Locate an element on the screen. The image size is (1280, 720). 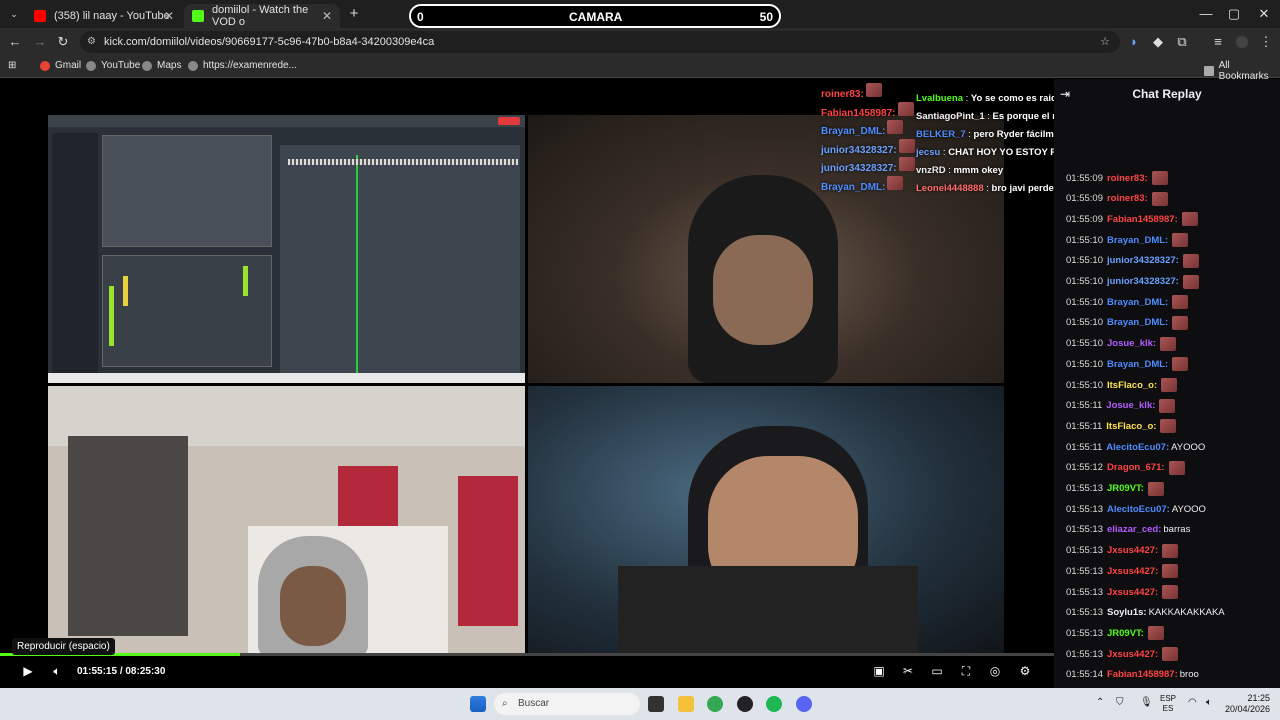
speaker-icon: 🔈︎ is located at coordinates (1209, 702).